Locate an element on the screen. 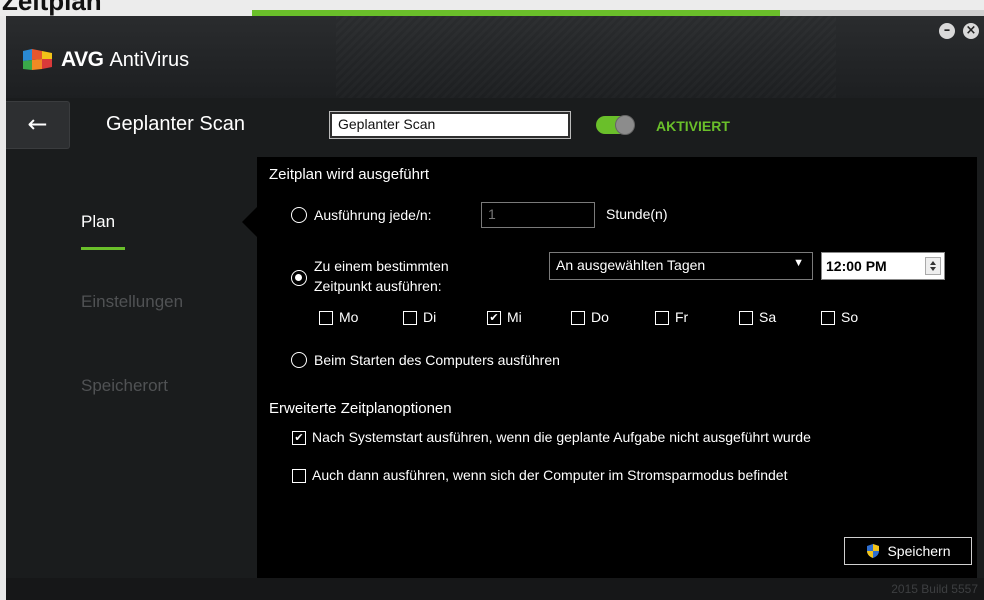 This screenshot has height=600, width=984. time-value: 12:00 PM is located at coordinates (856, 266).